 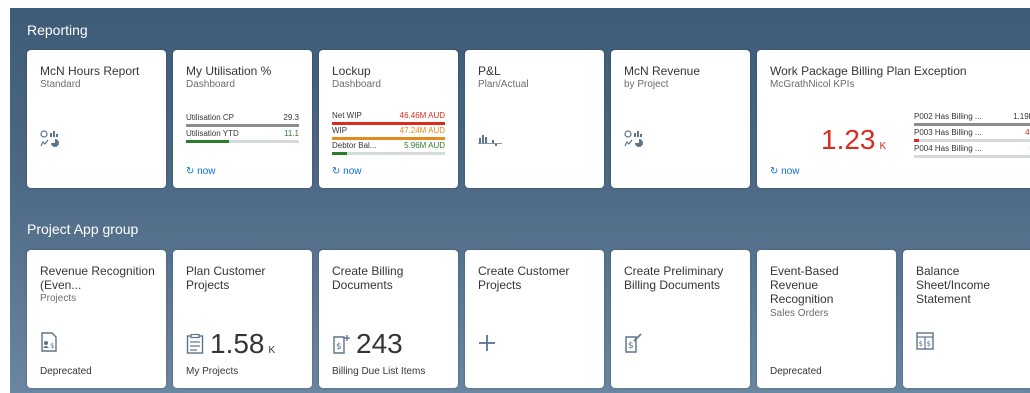 I want to click on tile-create-preliminary-billing-documents: Create Preliminary Billing Documents $, so click(x=680, y=319).